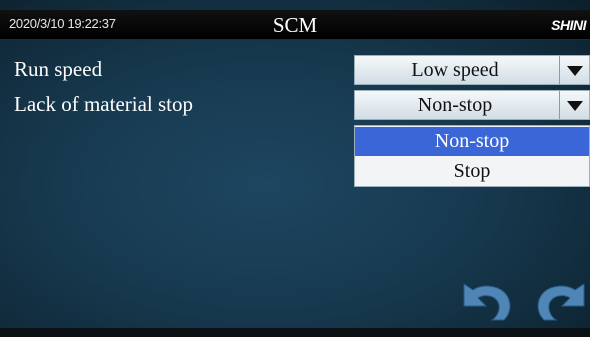 This screenshot has width=590, height=337. Describe the element at coordinates (455, 70) in the screenshot. I see `run-speed-value: Low speed` at that location.